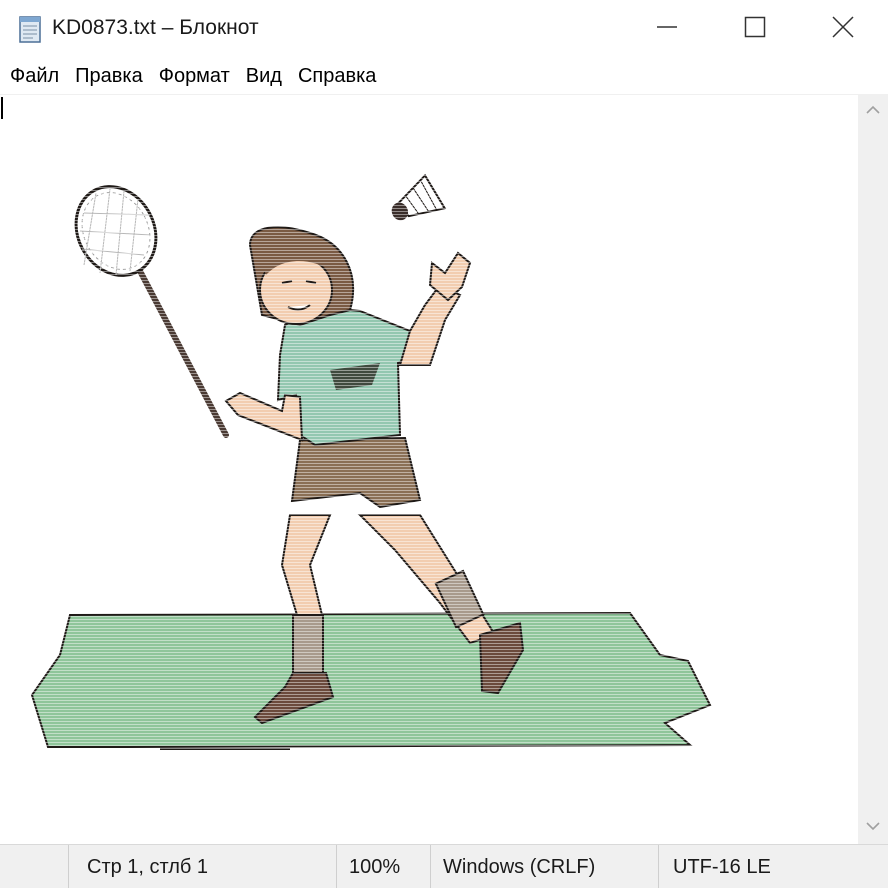 The height and width of the screenshot is (888, 888). I want to click on close-icon, so click(843, 29).